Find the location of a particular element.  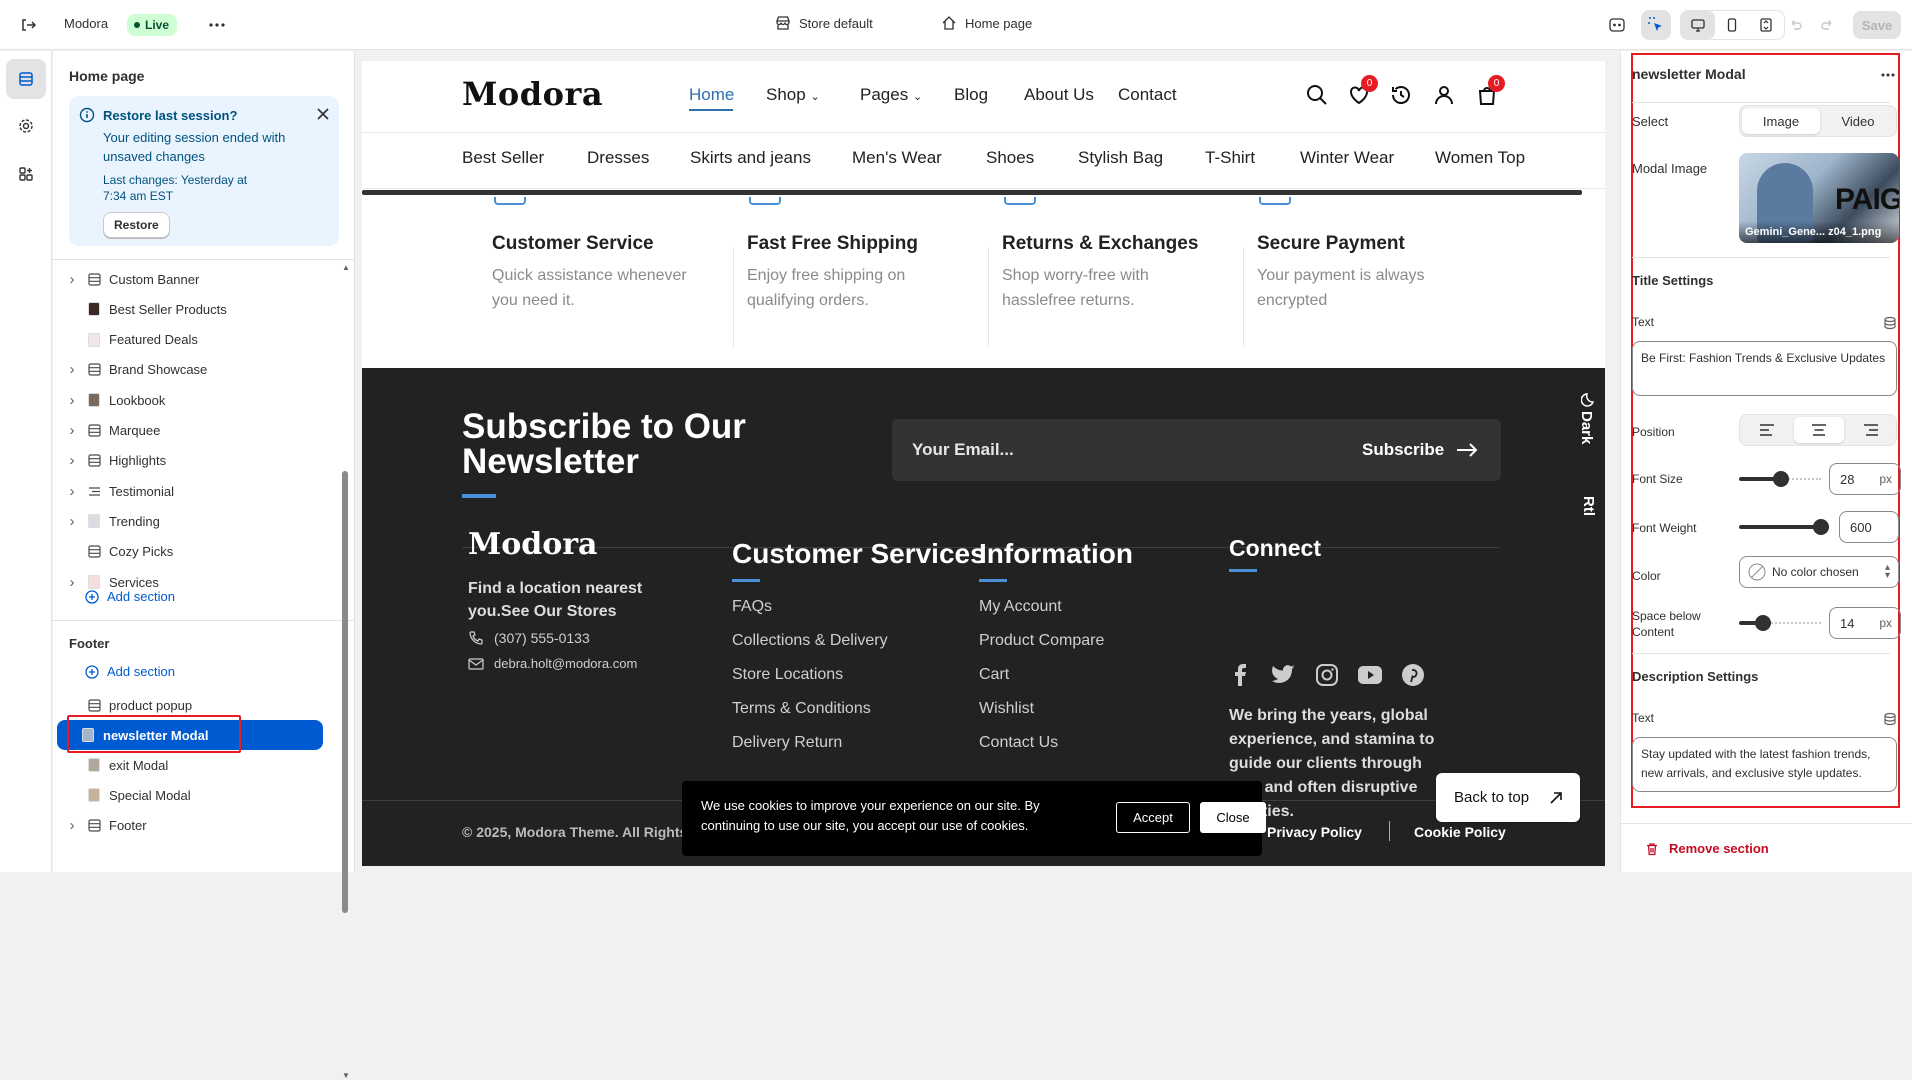

apps-icon is located at coordinates (1617, 25).